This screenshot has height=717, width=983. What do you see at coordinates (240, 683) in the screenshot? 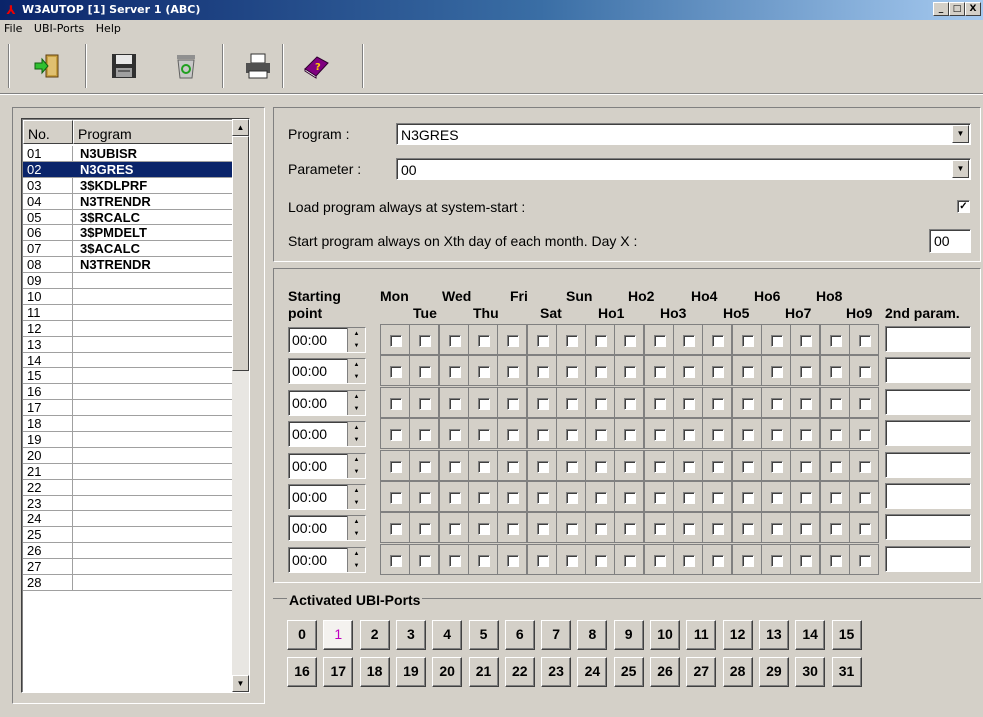
I see `scroll-down-icon: ▼` at bounding box center [240, 683].